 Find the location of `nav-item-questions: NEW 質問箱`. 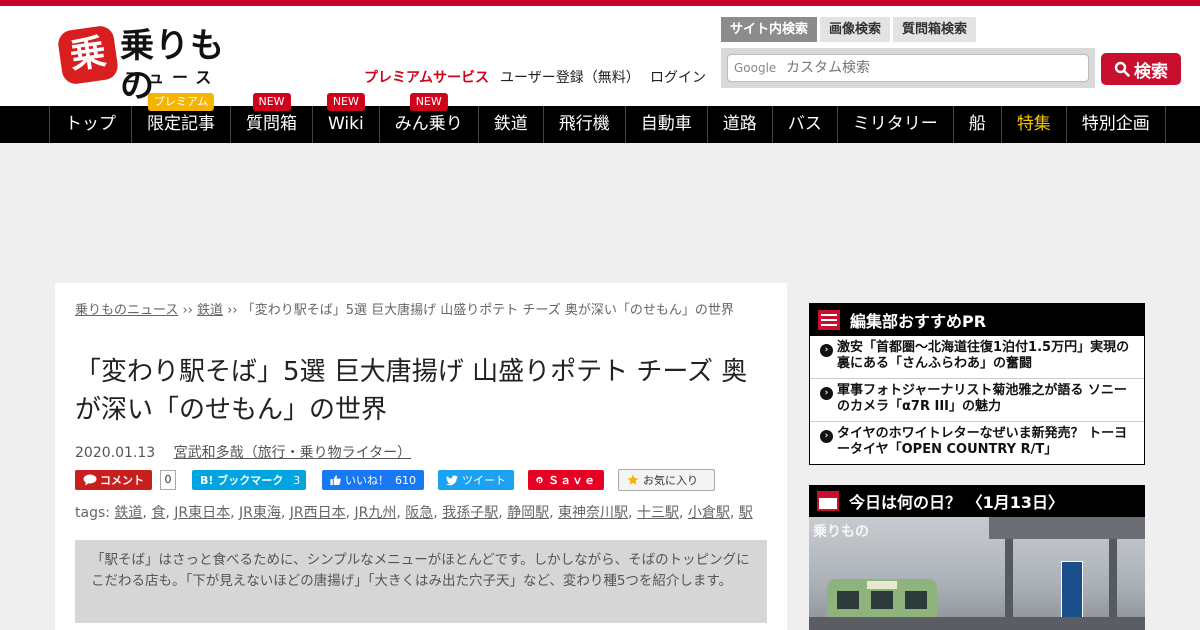

nav-item-questions: NEW 質問箱 is located at coordinates (271, 118).